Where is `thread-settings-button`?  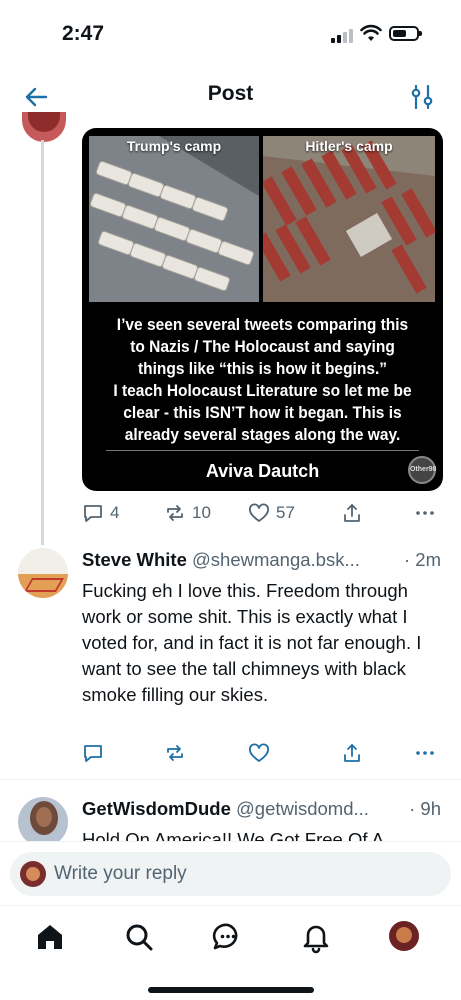
thread-settings-button is located at coordinates (422, 97).